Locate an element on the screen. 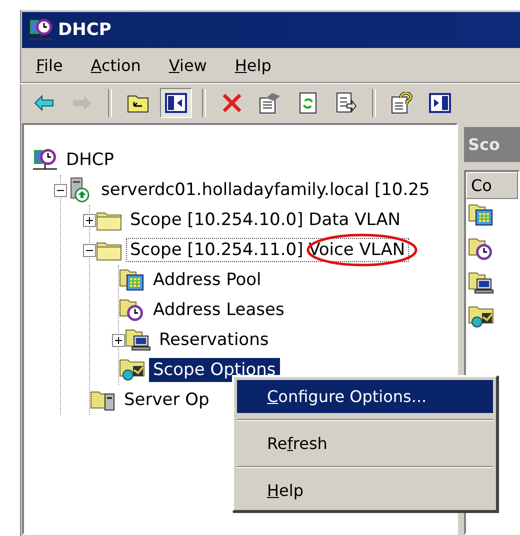 The width and height of the screenshot is (520, 536). tree-item: DHCP is located at coordinates (90, 160).